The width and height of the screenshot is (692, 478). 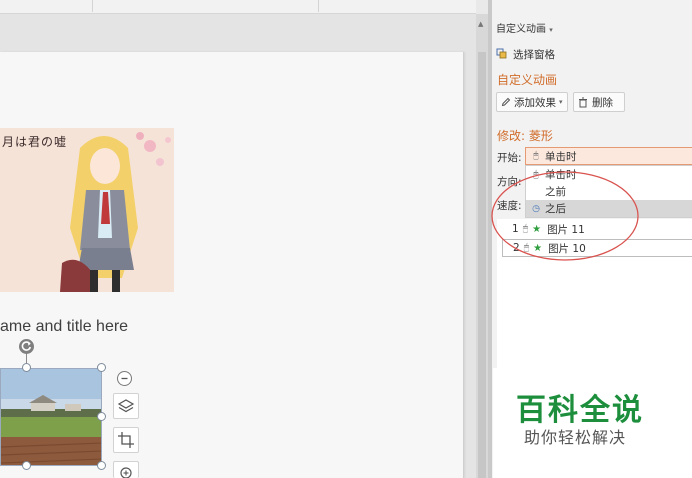 I want to click on animation-index: 1, so click(x=515, y=229).